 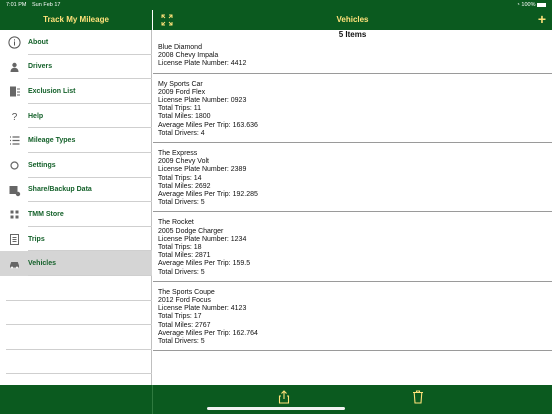 I want to click on vehicle-detail: License Plate Number: 1234, so click(x=202, y=239).